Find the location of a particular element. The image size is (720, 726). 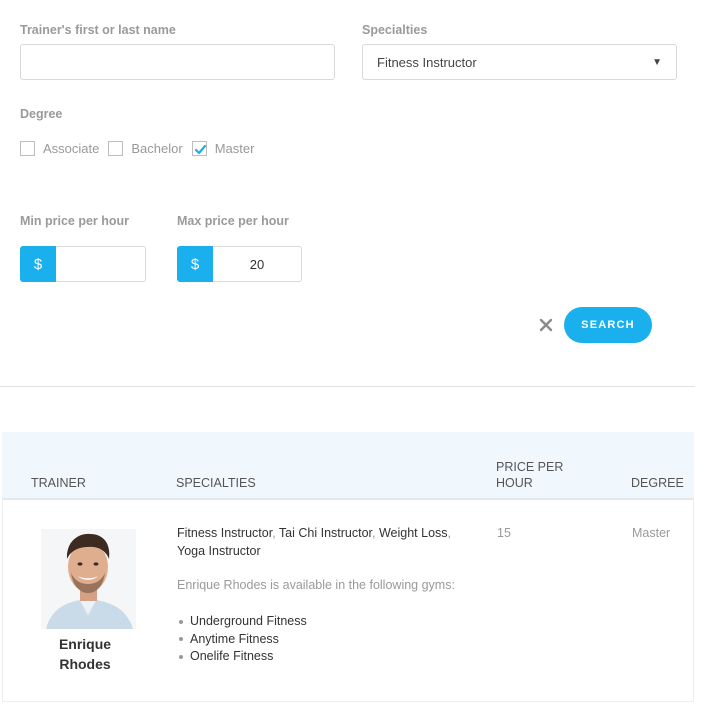

checkbox-label: Bachelor is located at coordinates (157, 148).